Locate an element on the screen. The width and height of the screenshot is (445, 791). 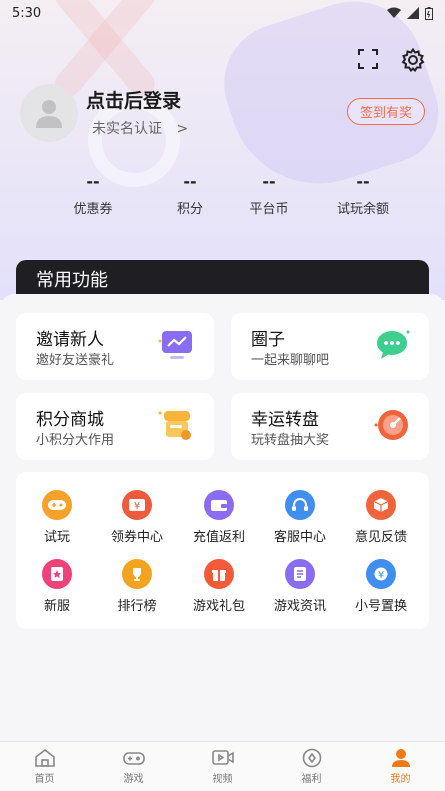
card-title: 积分商城 is located at coordinates (70, 420).